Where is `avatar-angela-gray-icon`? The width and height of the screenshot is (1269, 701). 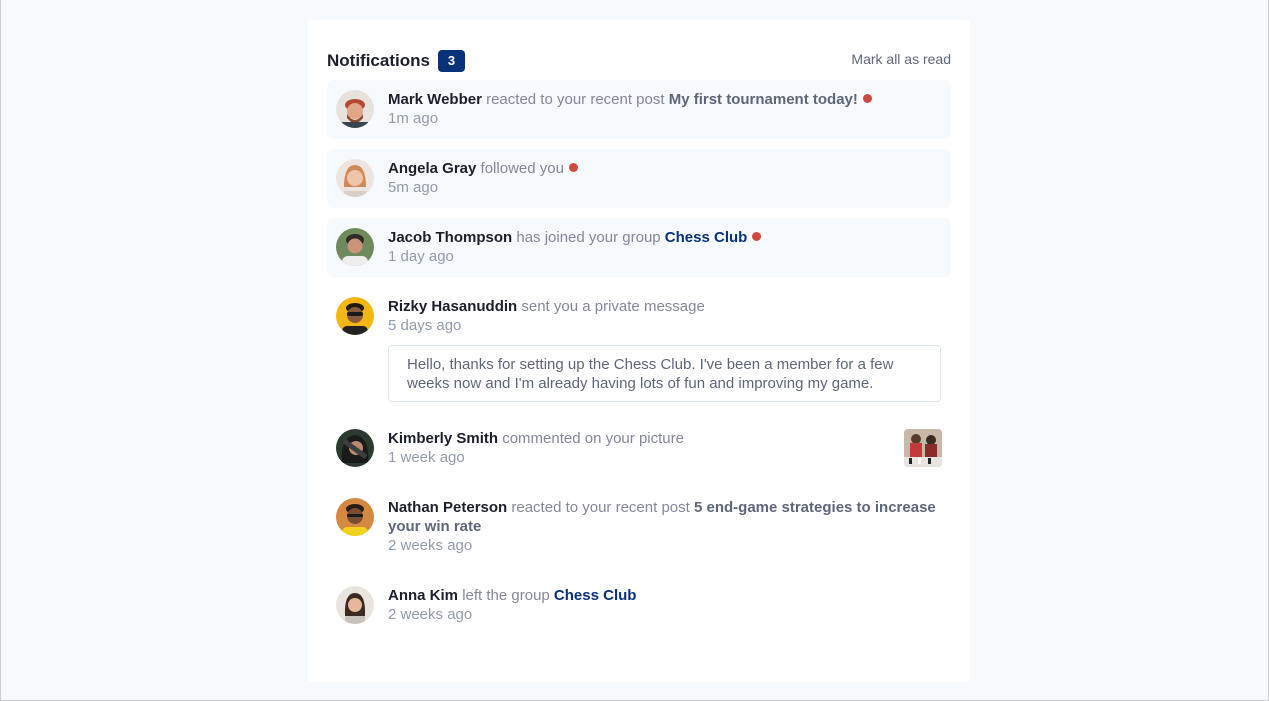
avatar-angela-gray-icon is located at coordinates (355, 178).